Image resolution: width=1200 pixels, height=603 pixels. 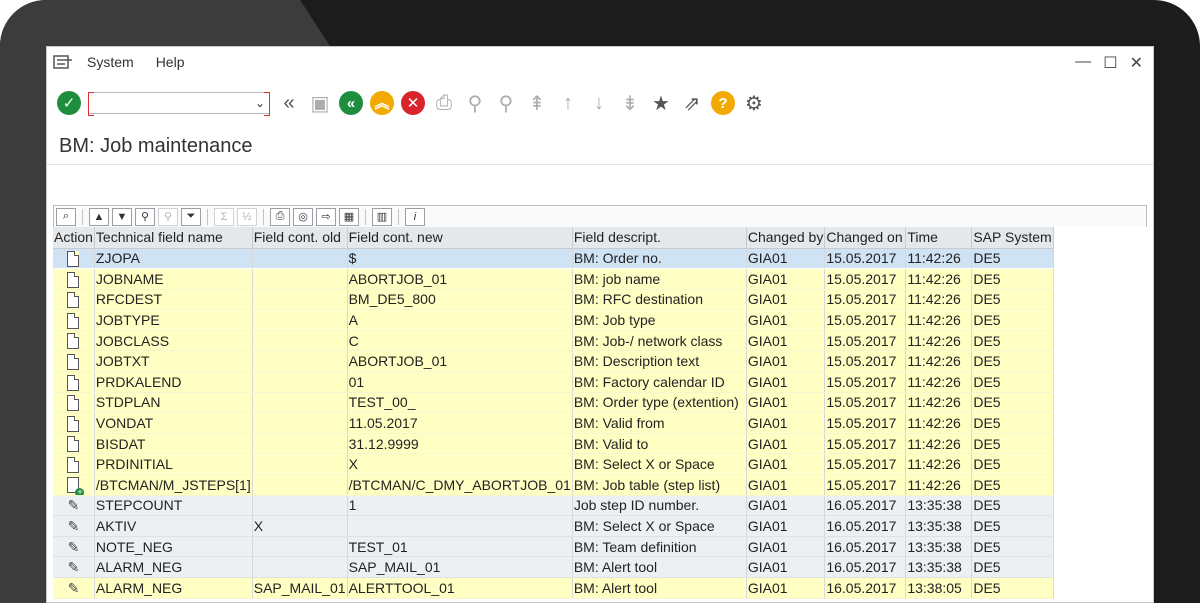 I want to click on new-value-cell, so click(x=460, y=526).